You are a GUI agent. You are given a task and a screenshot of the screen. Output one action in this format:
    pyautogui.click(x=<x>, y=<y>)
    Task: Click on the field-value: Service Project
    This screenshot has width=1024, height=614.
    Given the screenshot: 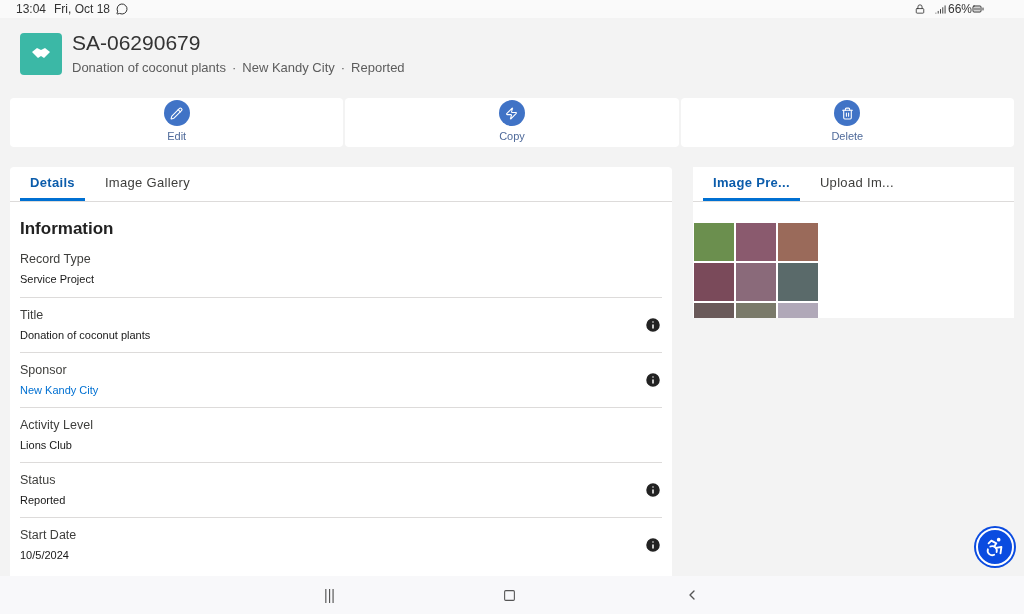 What is the action you would take?
    pyautogui.click(x=57, y=280)
    